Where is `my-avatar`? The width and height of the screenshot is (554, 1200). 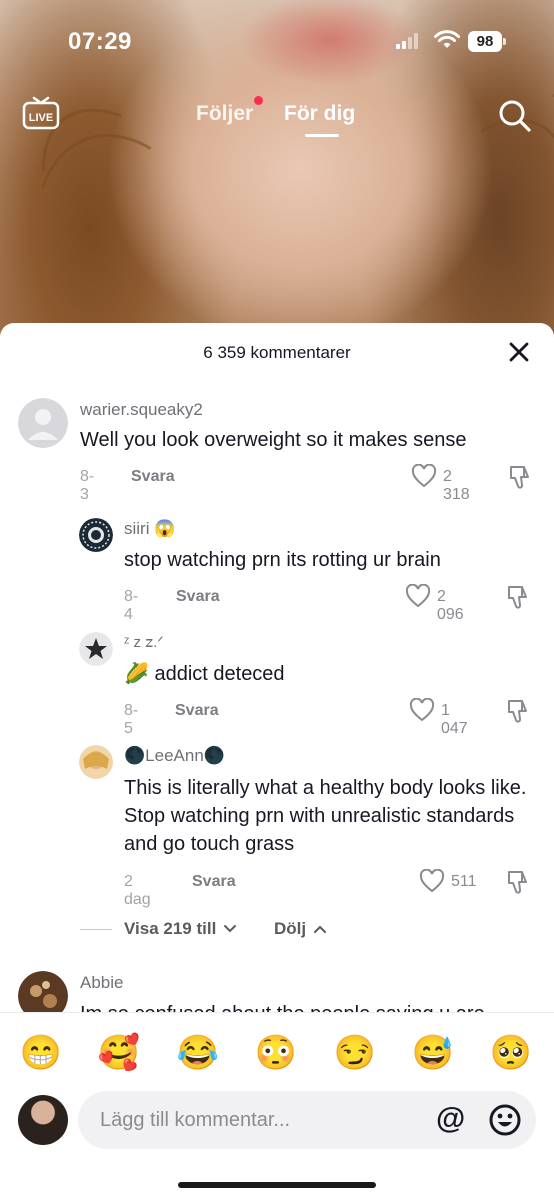
my-avatar is located at coordinates (43, 1120).